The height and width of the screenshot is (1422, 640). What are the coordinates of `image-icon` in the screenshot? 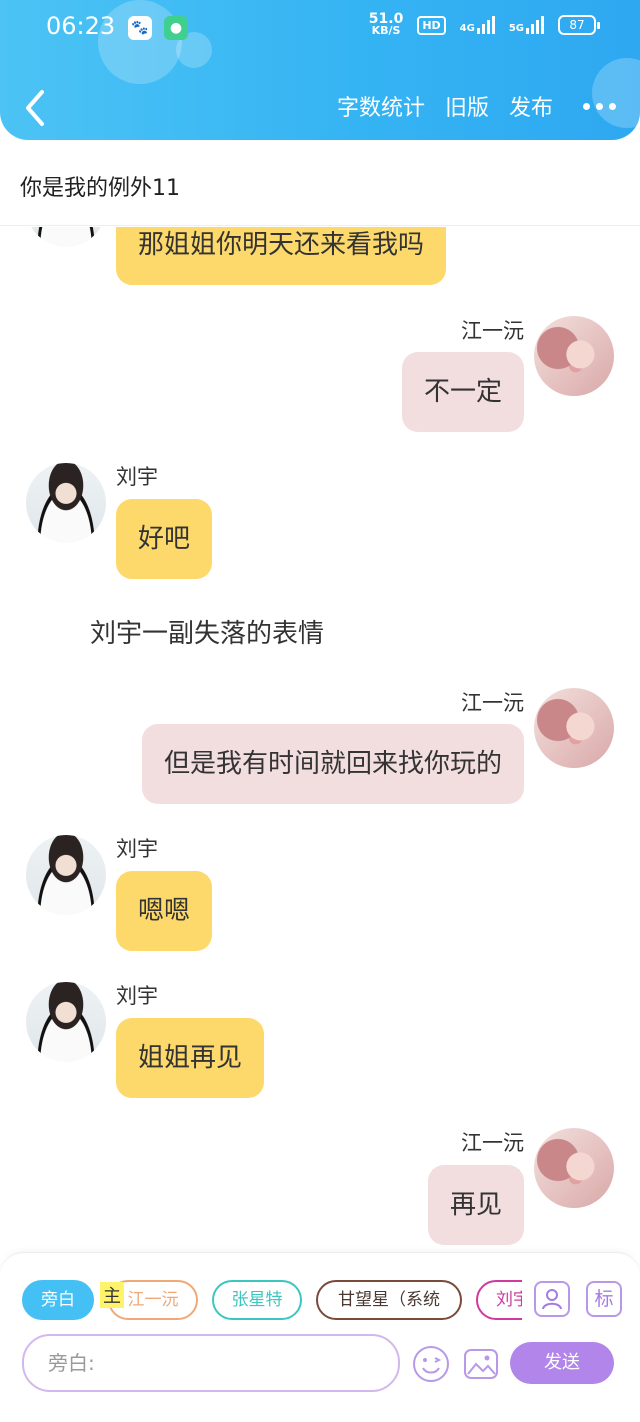 It's located at (481, 1364).